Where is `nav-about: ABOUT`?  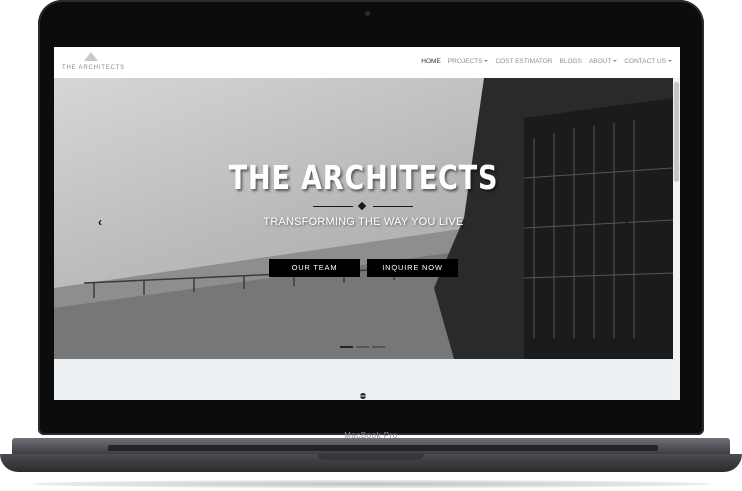
nav-about: ABOUT is located at coordinates (603, 61).